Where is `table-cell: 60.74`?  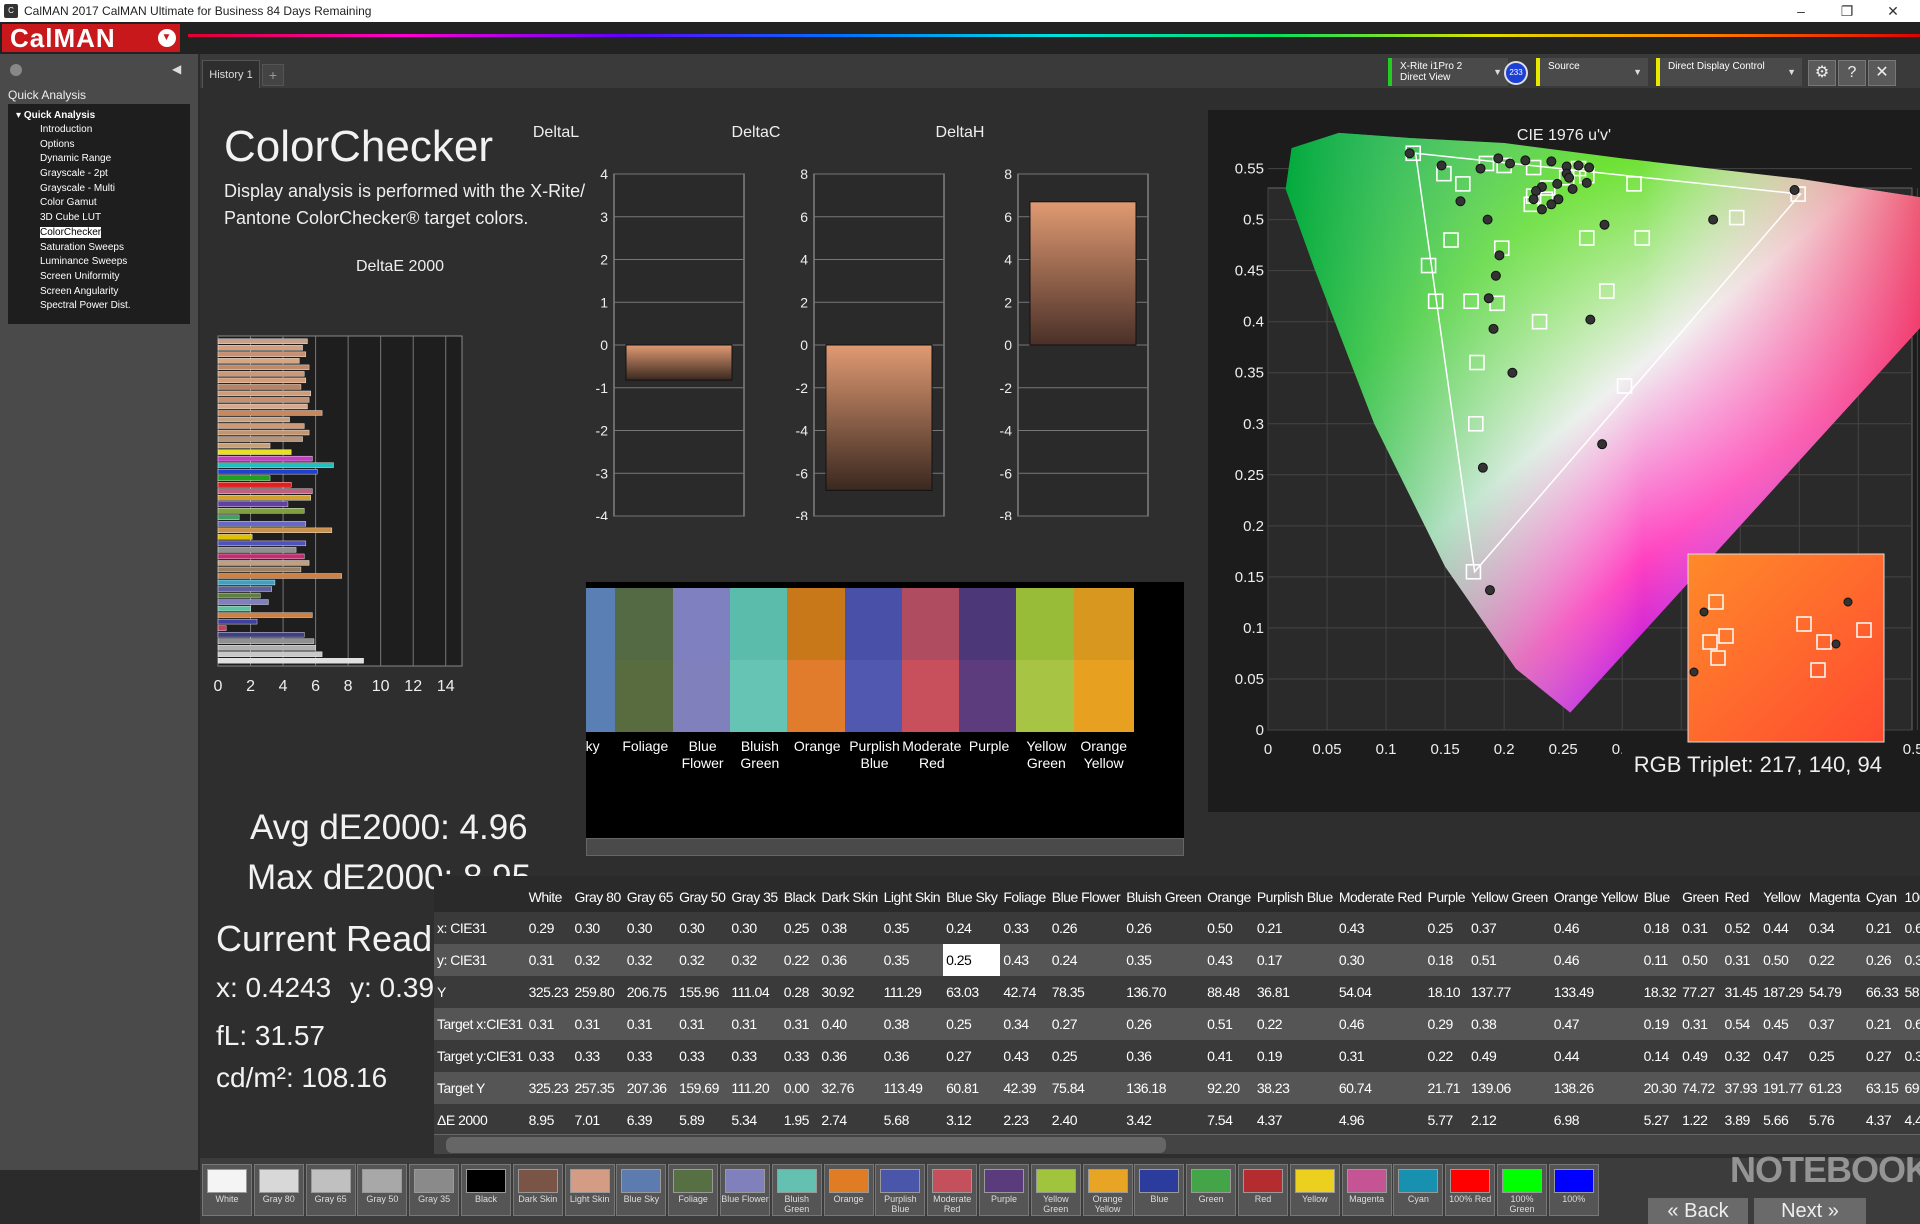 table-cell: 60.74 is located at coordinates (1380, 1088).